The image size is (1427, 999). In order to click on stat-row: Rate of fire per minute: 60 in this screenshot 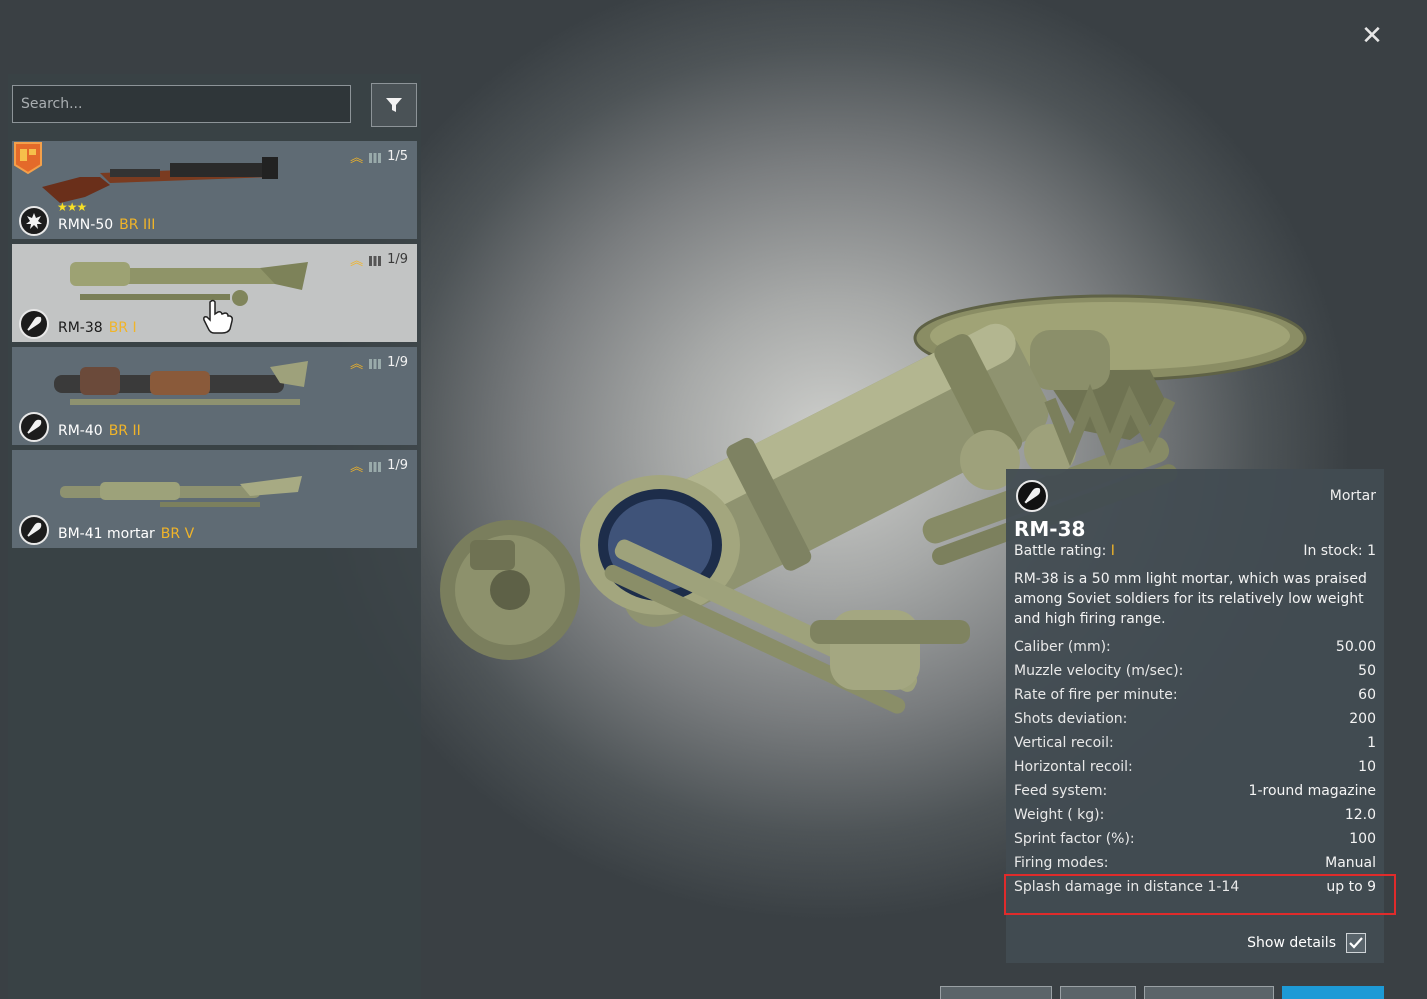, I will do `click(1195, 695)`.